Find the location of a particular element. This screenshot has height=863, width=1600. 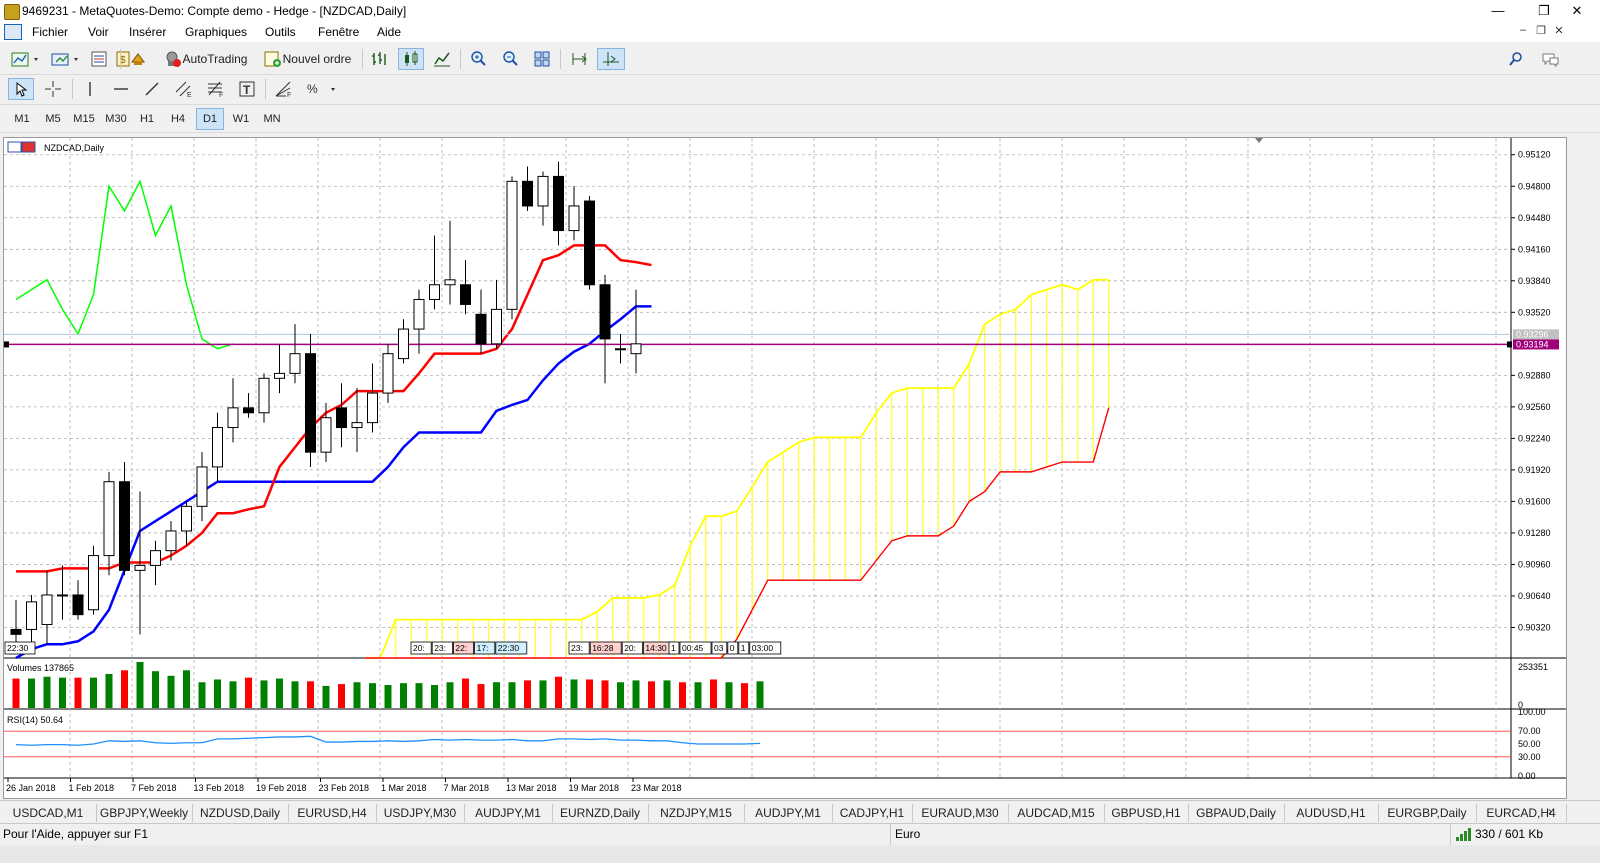

chart-tab: EURNZD,Daily is located at coordinates (600, 813).